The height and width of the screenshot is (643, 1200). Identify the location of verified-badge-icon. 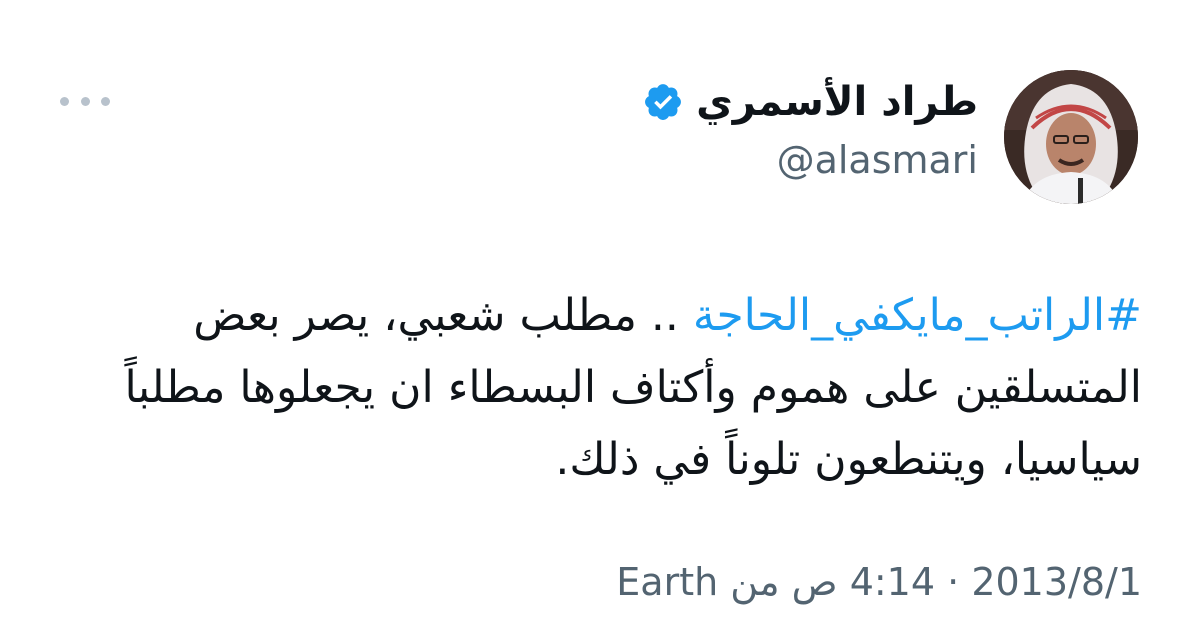
(663, 102).